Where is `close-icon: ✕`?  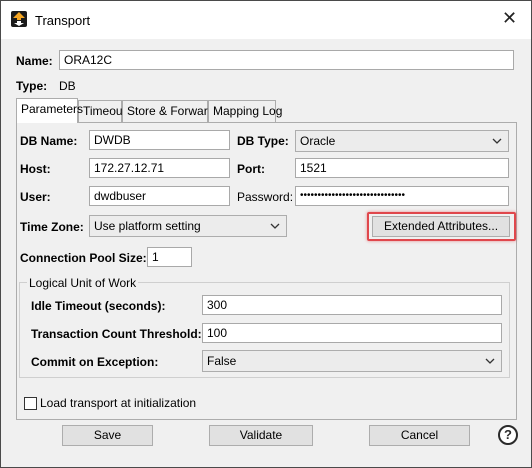
close-icon: ✕ is located at coordinates (509, 18).